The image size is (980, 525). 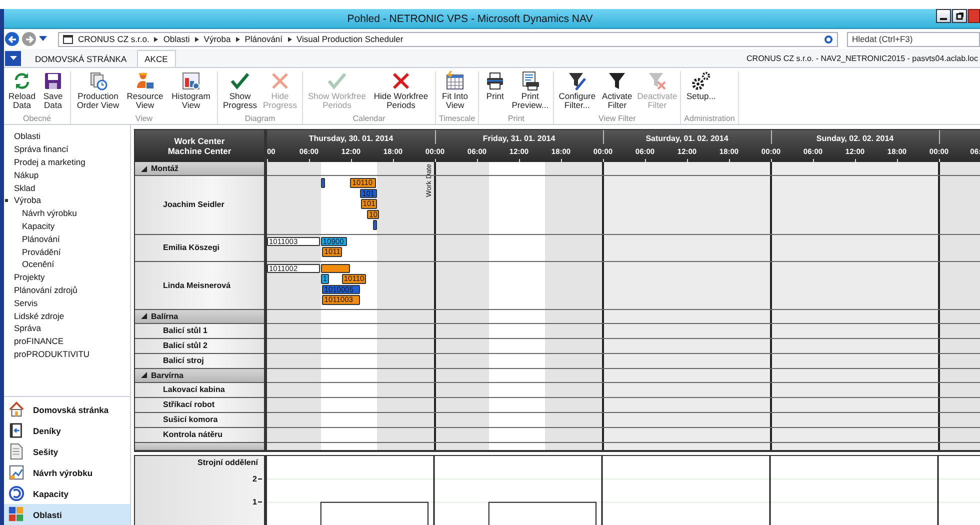 I want to click on nav-button-label: Deníky, so click(x=47, y=431).